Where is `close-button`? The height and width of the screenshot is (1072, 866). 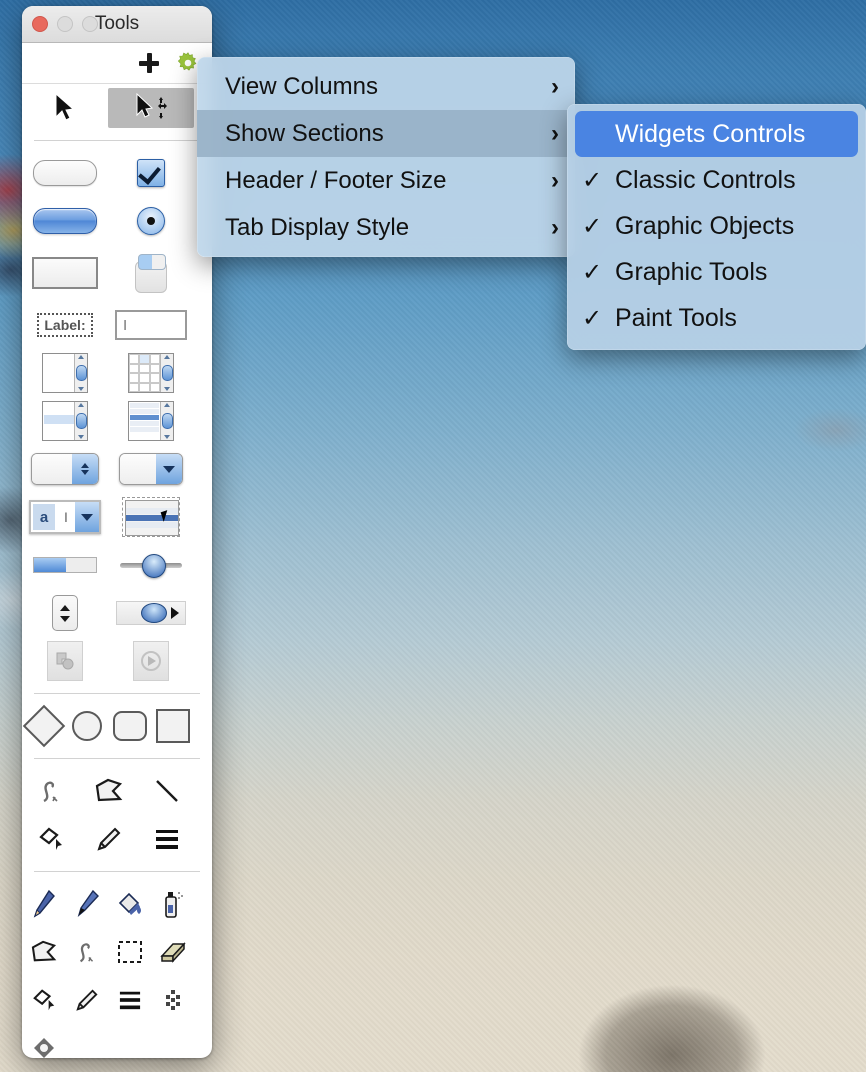 close-button is located at coordinates (40, 24).